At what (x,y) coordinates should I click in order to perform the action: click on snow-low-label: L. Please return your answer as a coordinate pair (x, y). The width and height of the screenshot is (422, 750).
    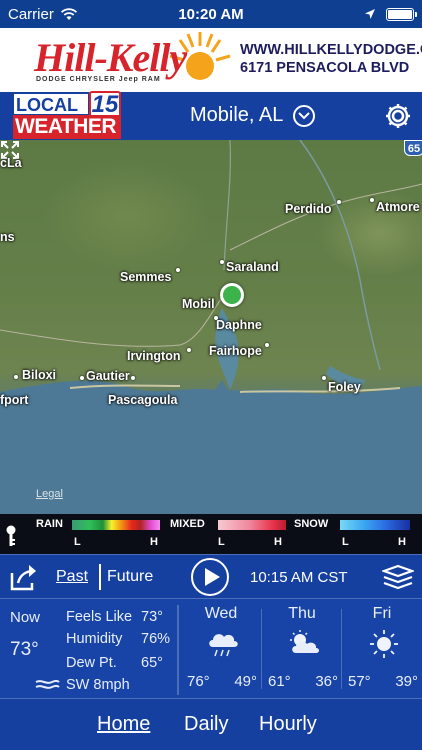
    Looking at the image, I should click on (345, 542).